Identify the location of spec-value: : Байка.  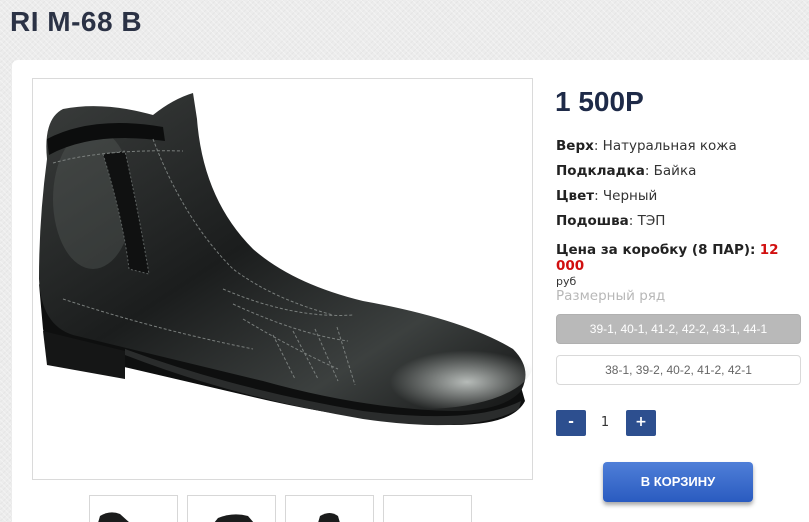
(670, 171).